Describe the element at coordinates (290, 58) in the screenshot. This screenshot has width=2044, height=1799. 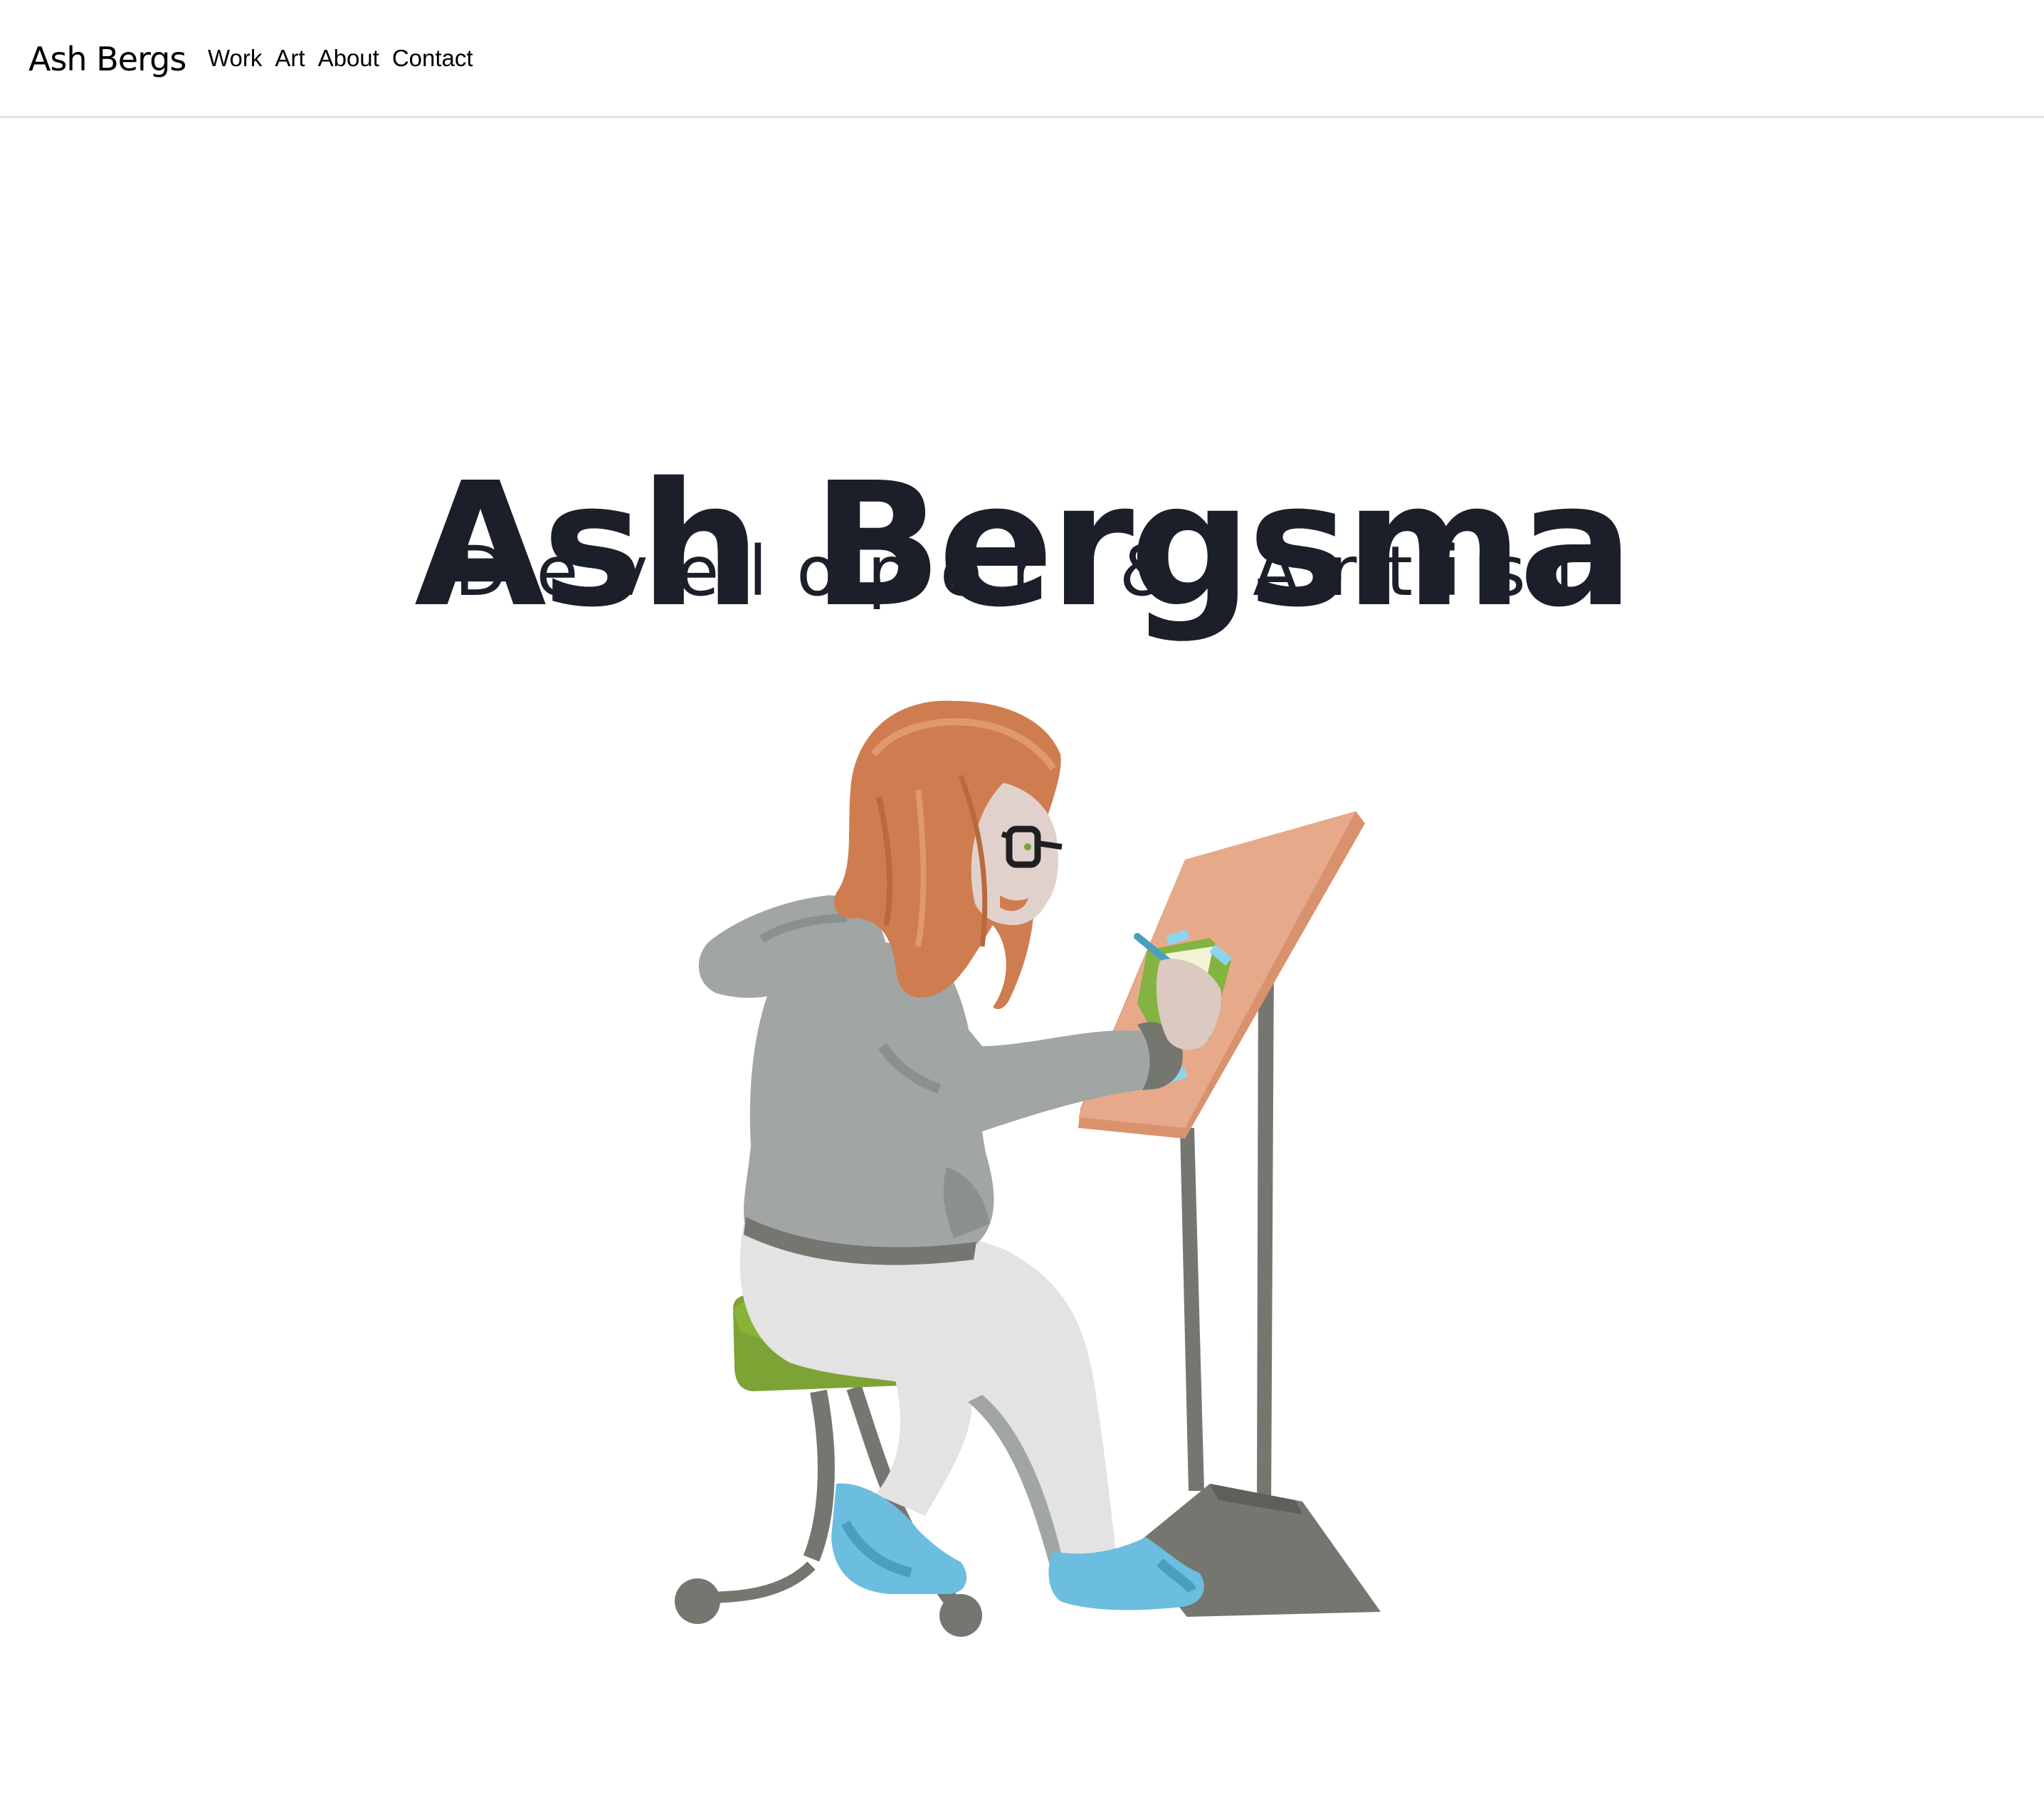
I see `nav-link-art: Art` at that location.